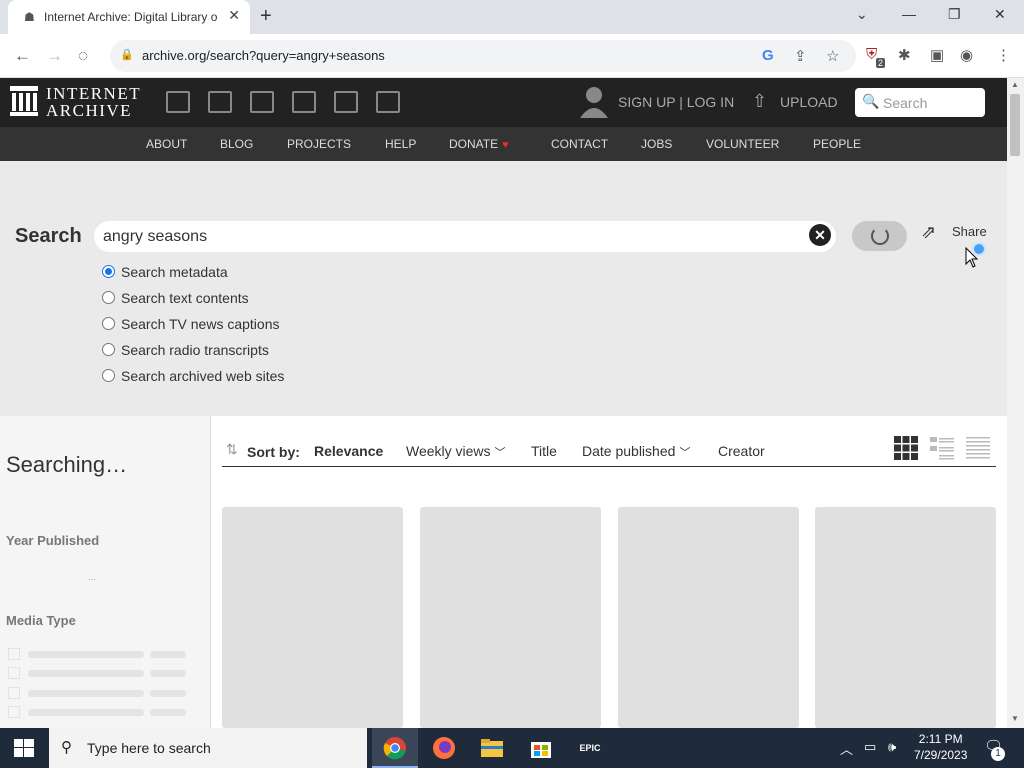  What do you see at coordinates (978, 448) in the screenshot?
I see `list-compact-view-icon` at bounding box center [978, 448].